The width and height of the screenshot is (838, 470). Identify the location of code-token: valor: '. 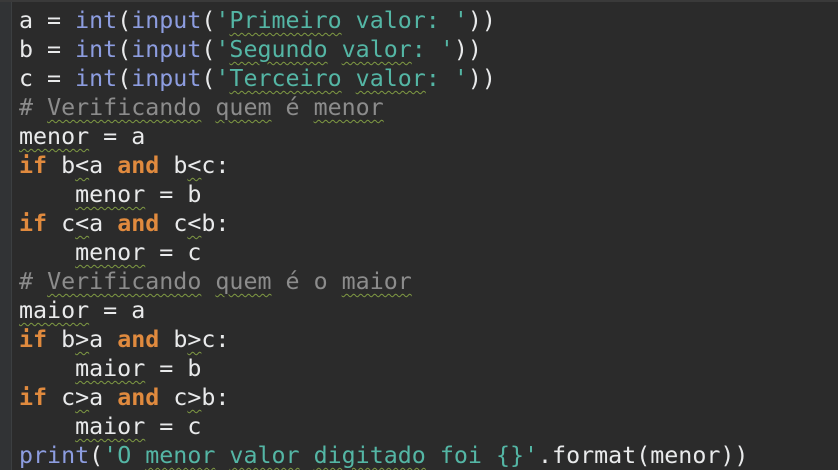
(404, 20).